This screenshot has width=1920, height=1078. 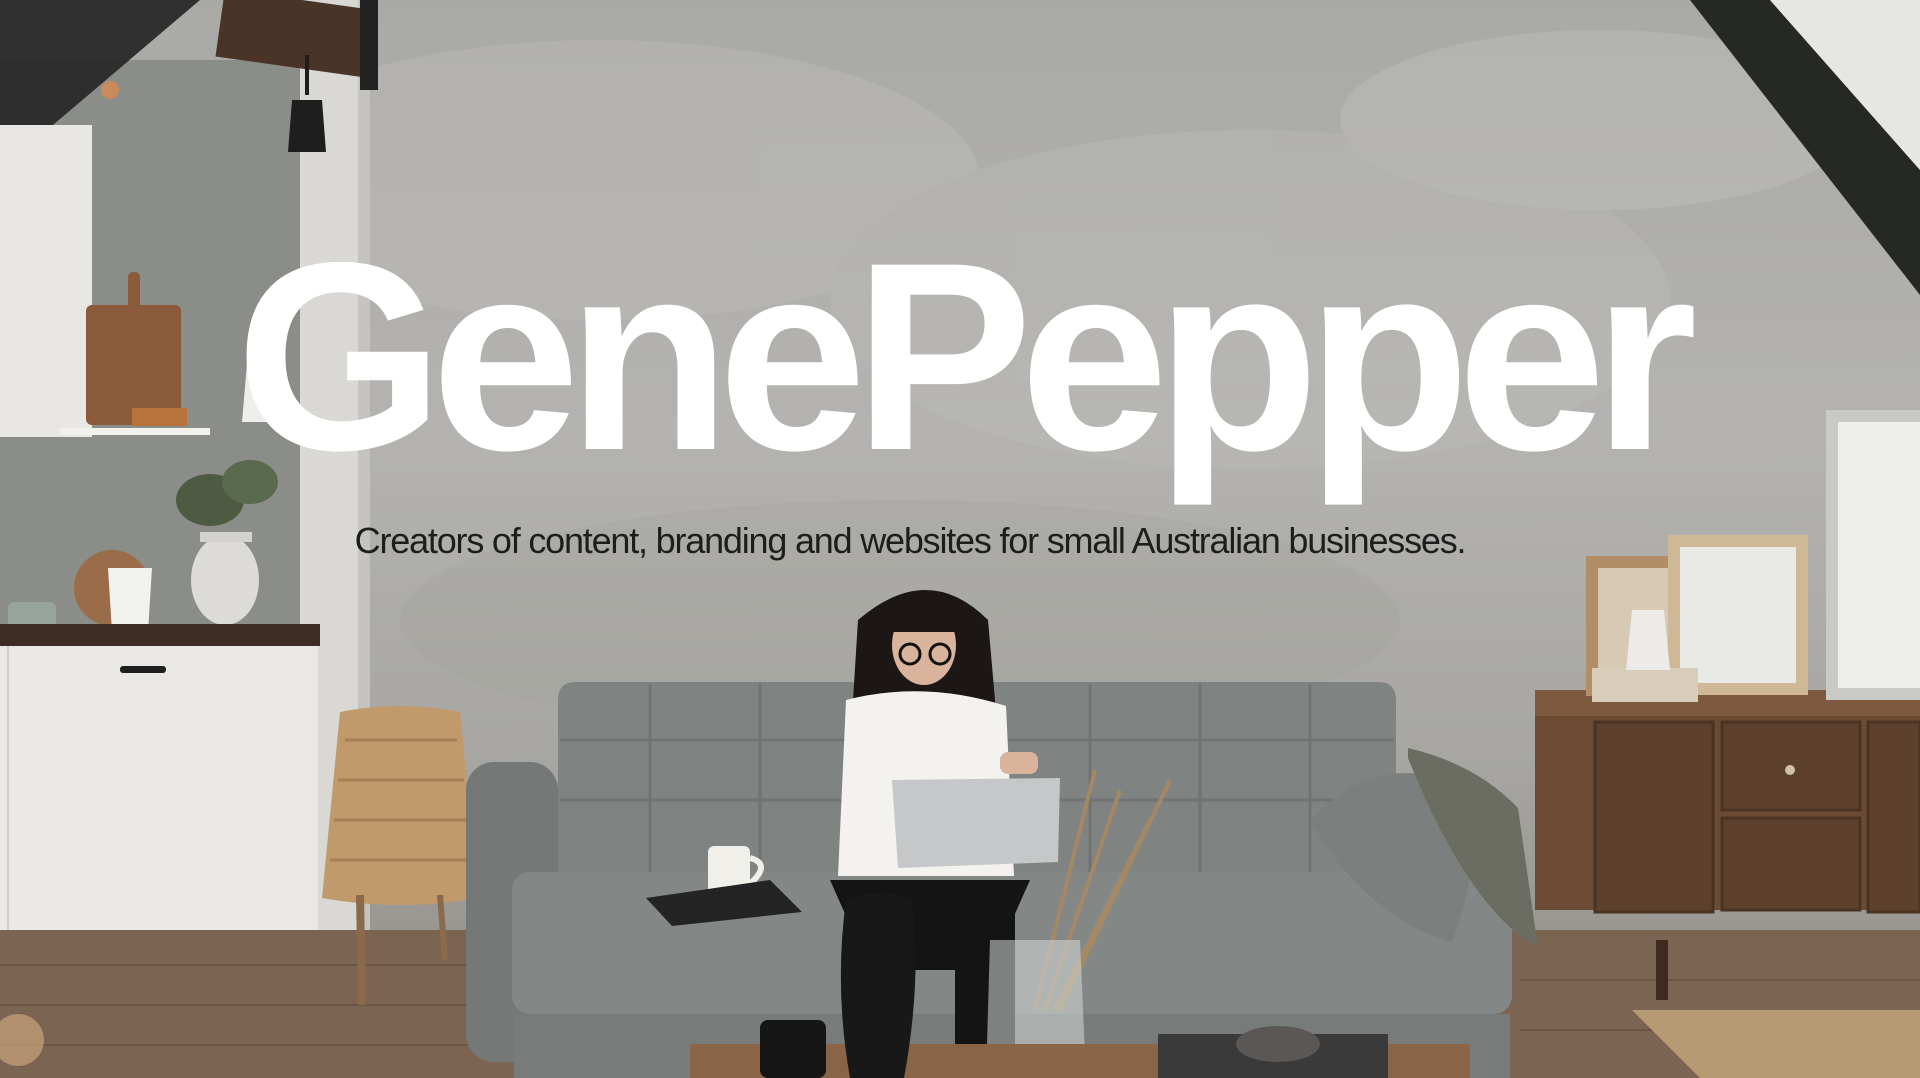 What do you see at coordinates (160, 635) in the screenshot?
I see `countertop` at bounding box center [160, 635].